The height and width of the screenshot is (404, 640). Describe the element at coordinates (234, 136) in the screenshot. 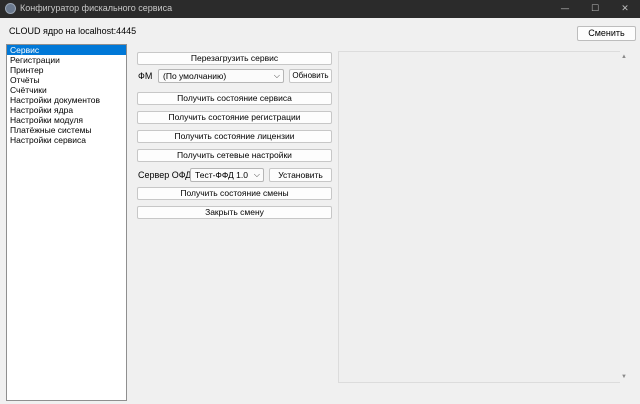

I see `get-license-state-button: Получить состояние лицензии` at that location.